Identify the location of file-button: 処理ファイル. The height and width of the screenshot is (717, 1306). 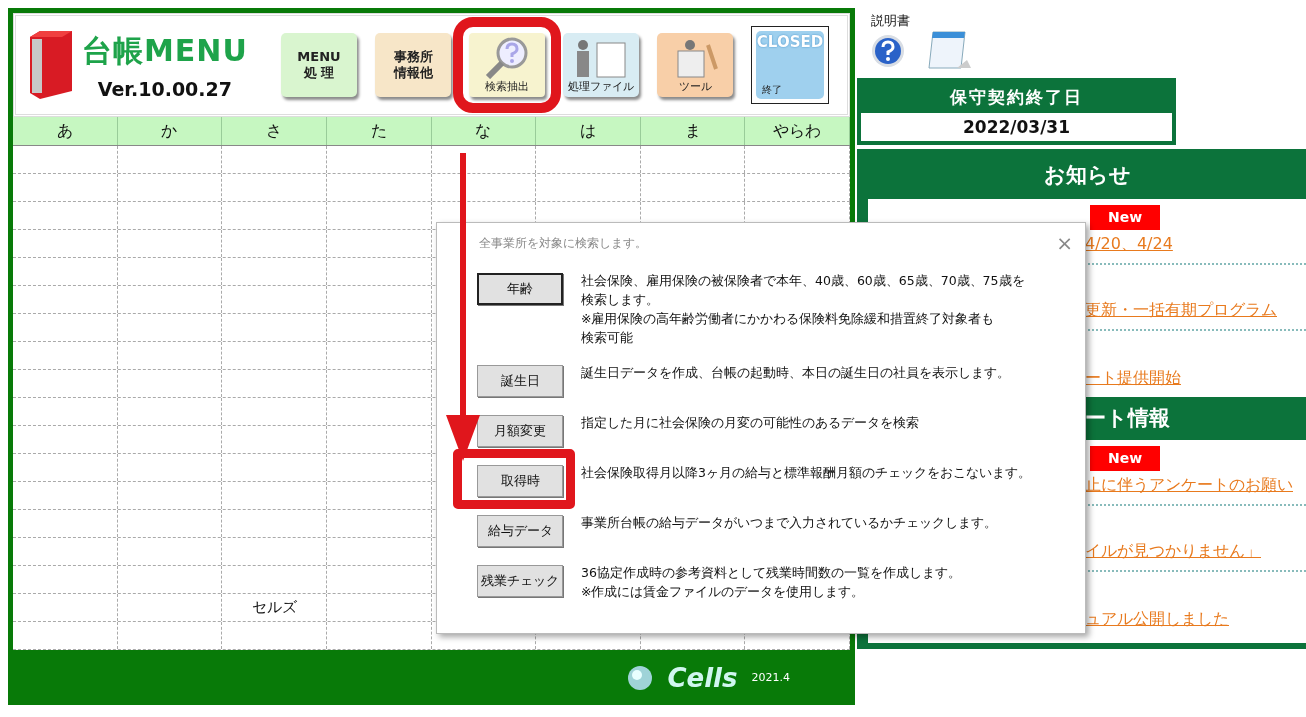
(601, 65).